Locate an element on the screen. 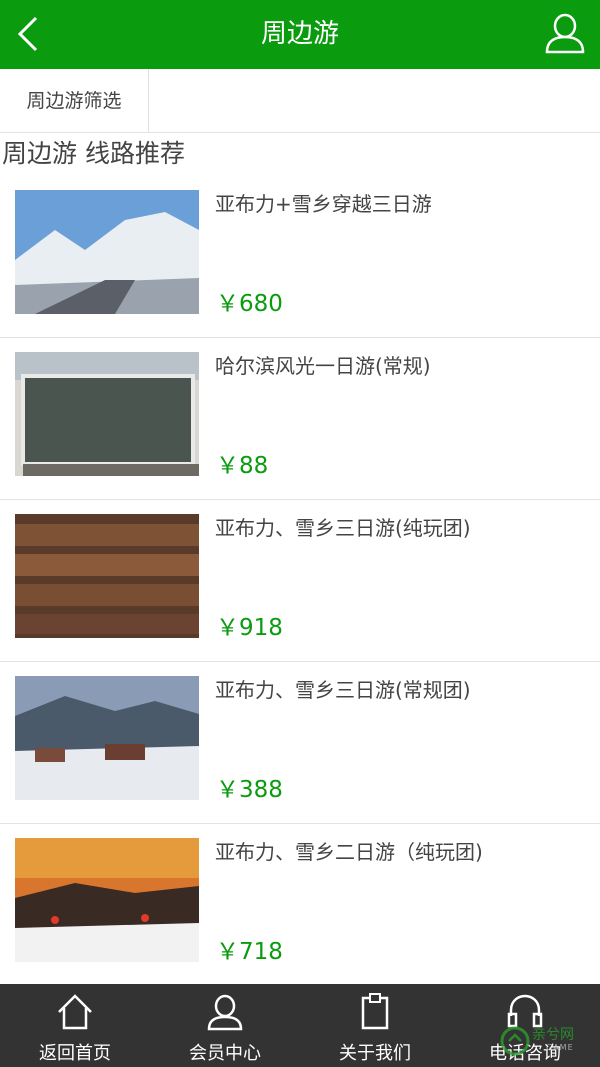 This screenshot has width=600, height=1067. watermark-logo: 亲兮网 GAME is located at coordinates (545, 1040).